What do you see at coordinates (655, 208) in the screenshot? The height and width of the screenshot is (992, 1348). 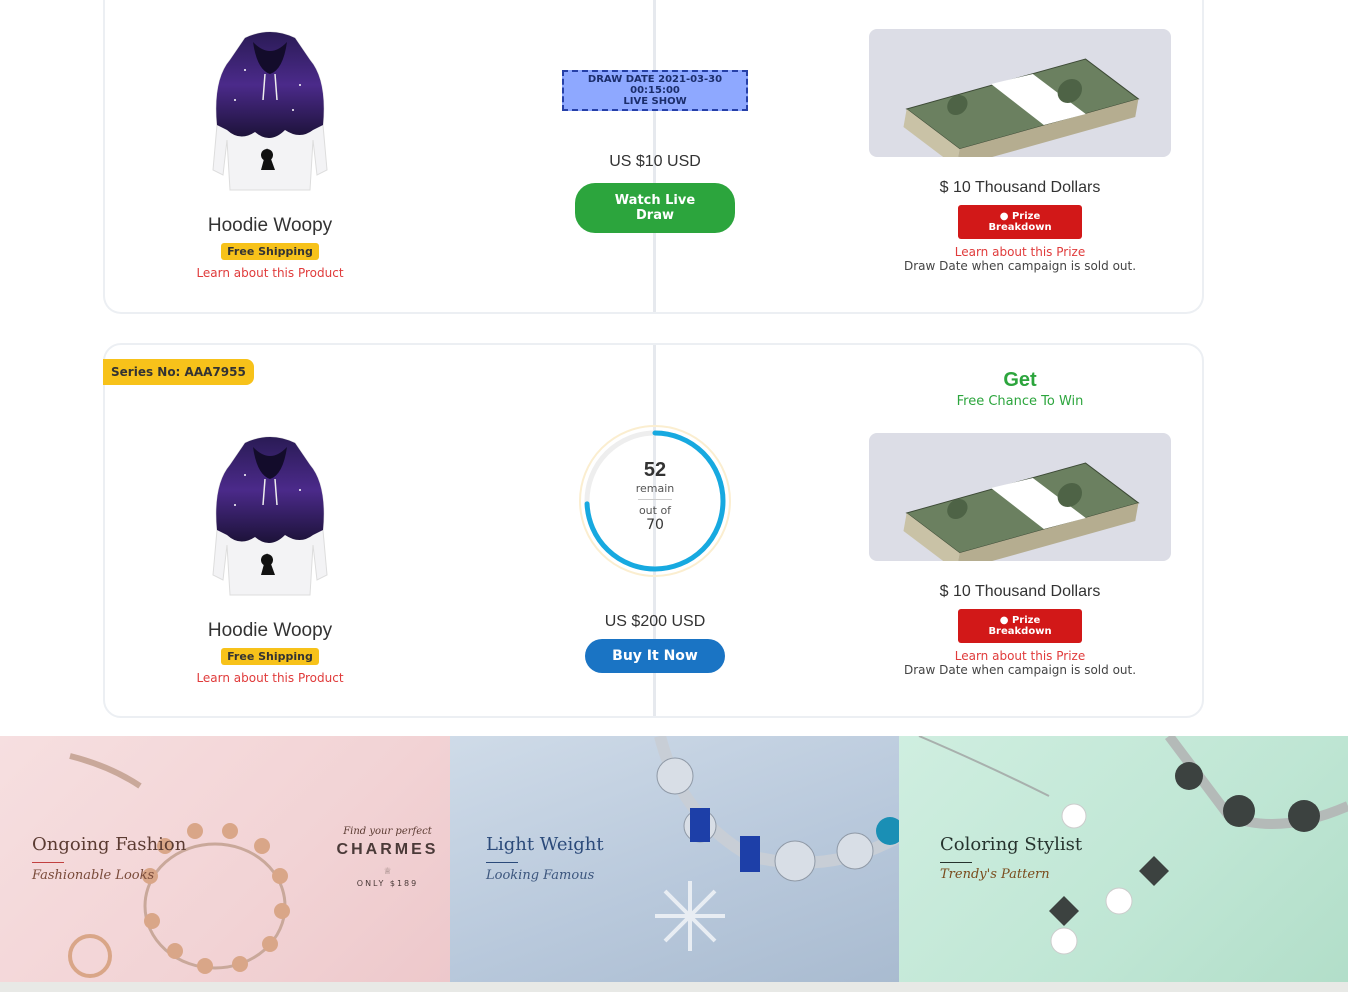 I see `watch-live-draw-button: Watch Live Draw` at bounding box center [655, 208].